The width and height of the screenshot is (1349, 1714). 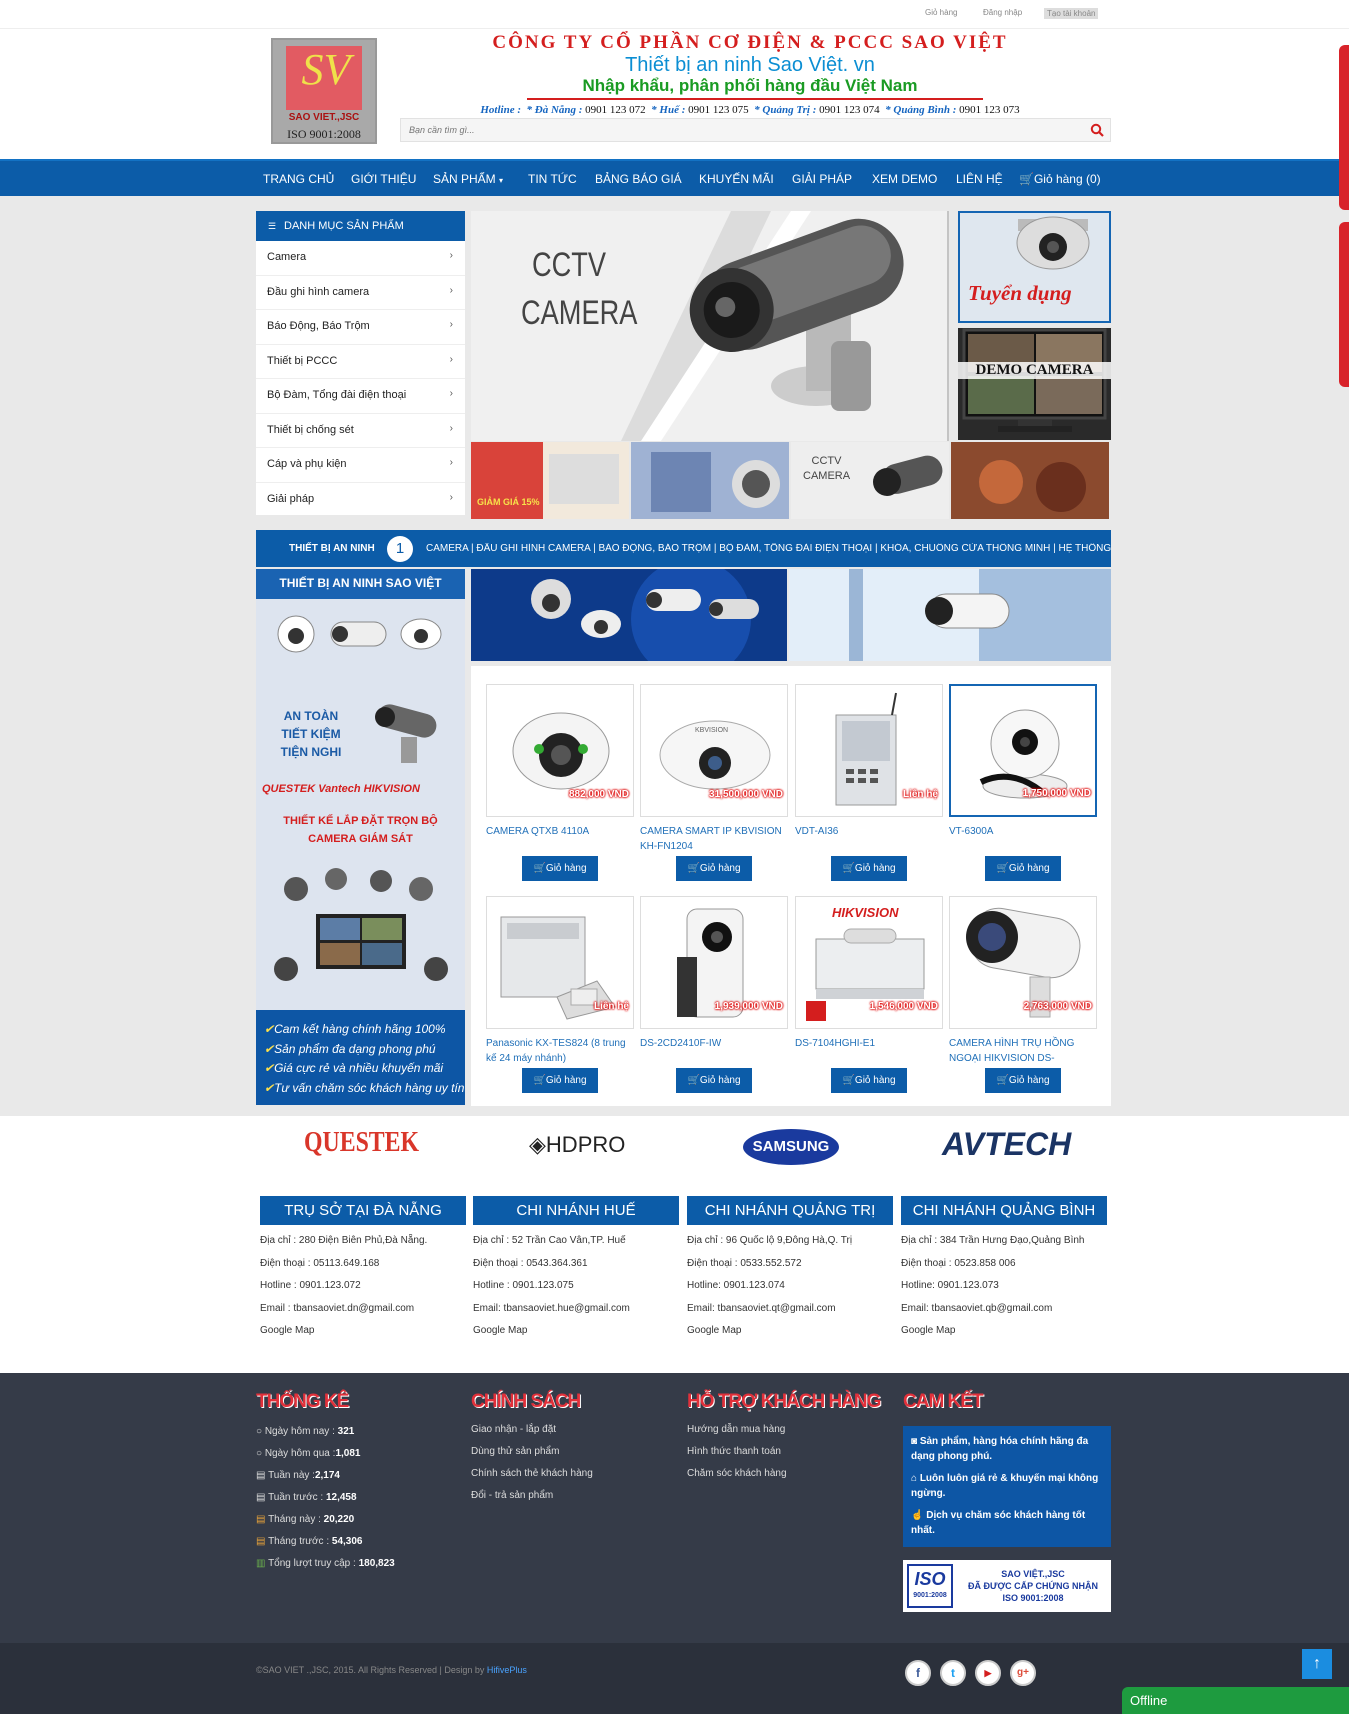 What do you see at coordinates (930, 1586) in the screenshot?
I see `iso-logo: ISO 9001:2008` at bounding box center [930, 1586].